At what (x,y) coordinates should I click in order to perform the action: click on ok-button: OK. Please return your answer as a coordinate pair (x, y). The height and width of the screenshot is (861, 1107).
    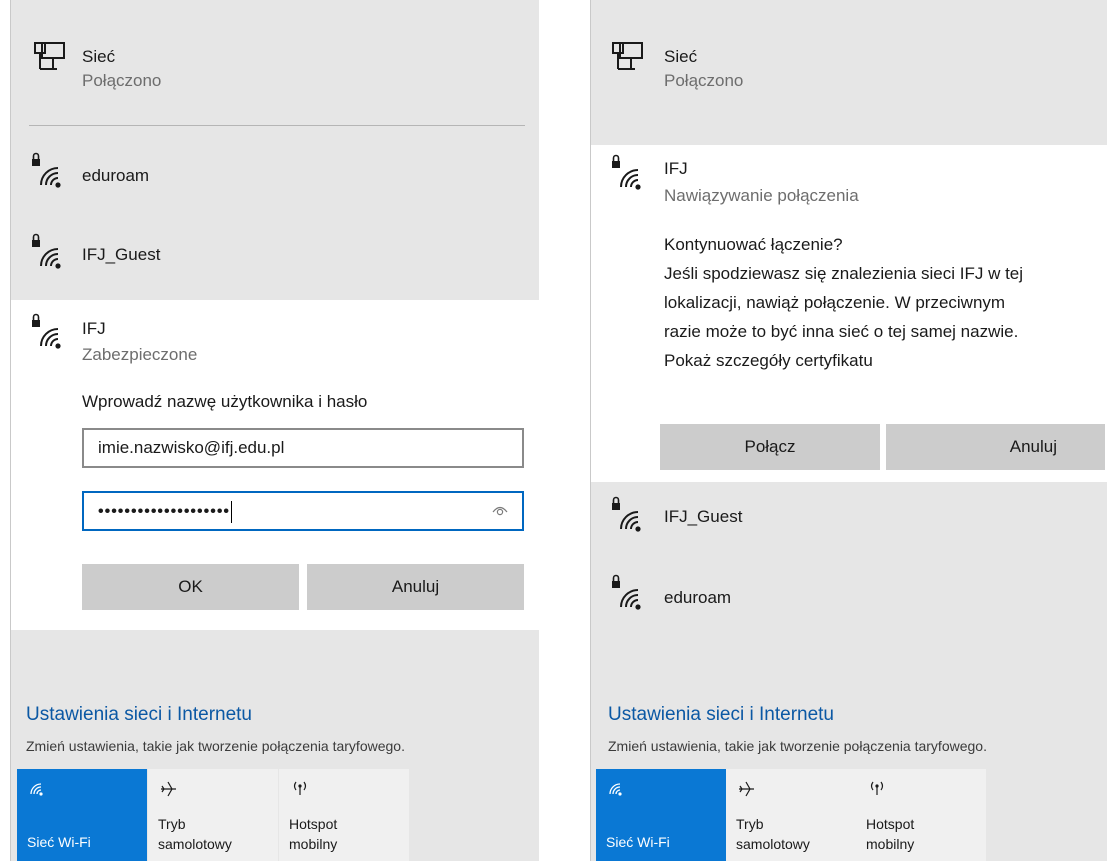
    Looking at the image, I should click on (190, 587).